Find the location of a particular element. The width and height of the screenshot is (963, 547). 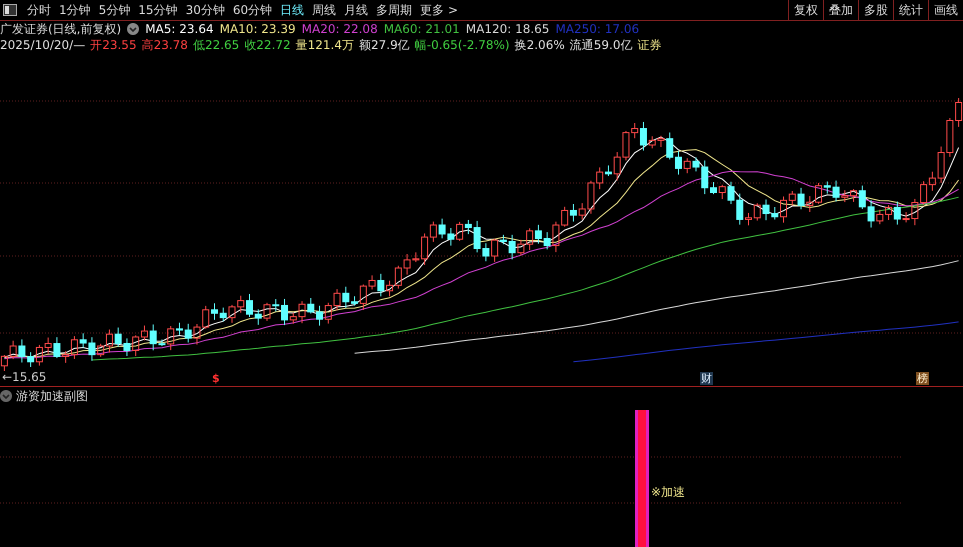

period-tab: 30分钟 is located at coordinates (205, 10).